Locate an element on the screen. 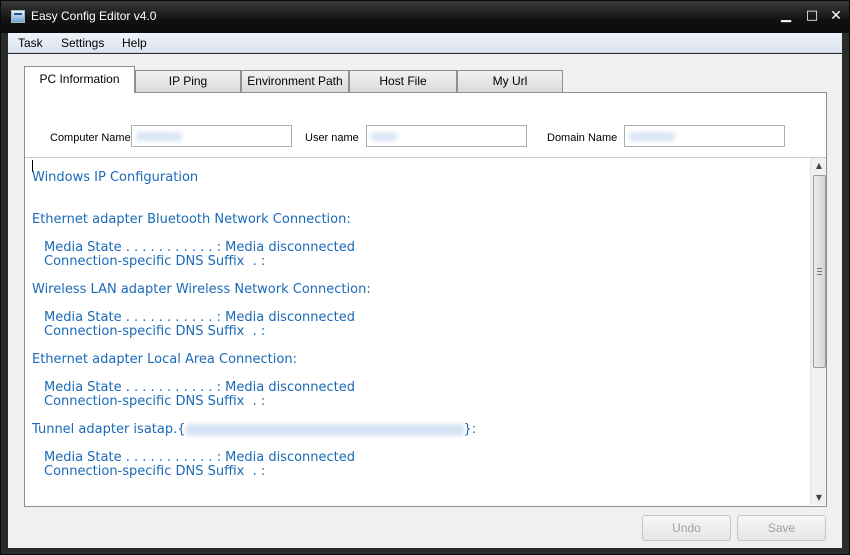 This screenshot has width=850, height=555. tunnel-header-suffix: }: is located at coordinates (470, 429).